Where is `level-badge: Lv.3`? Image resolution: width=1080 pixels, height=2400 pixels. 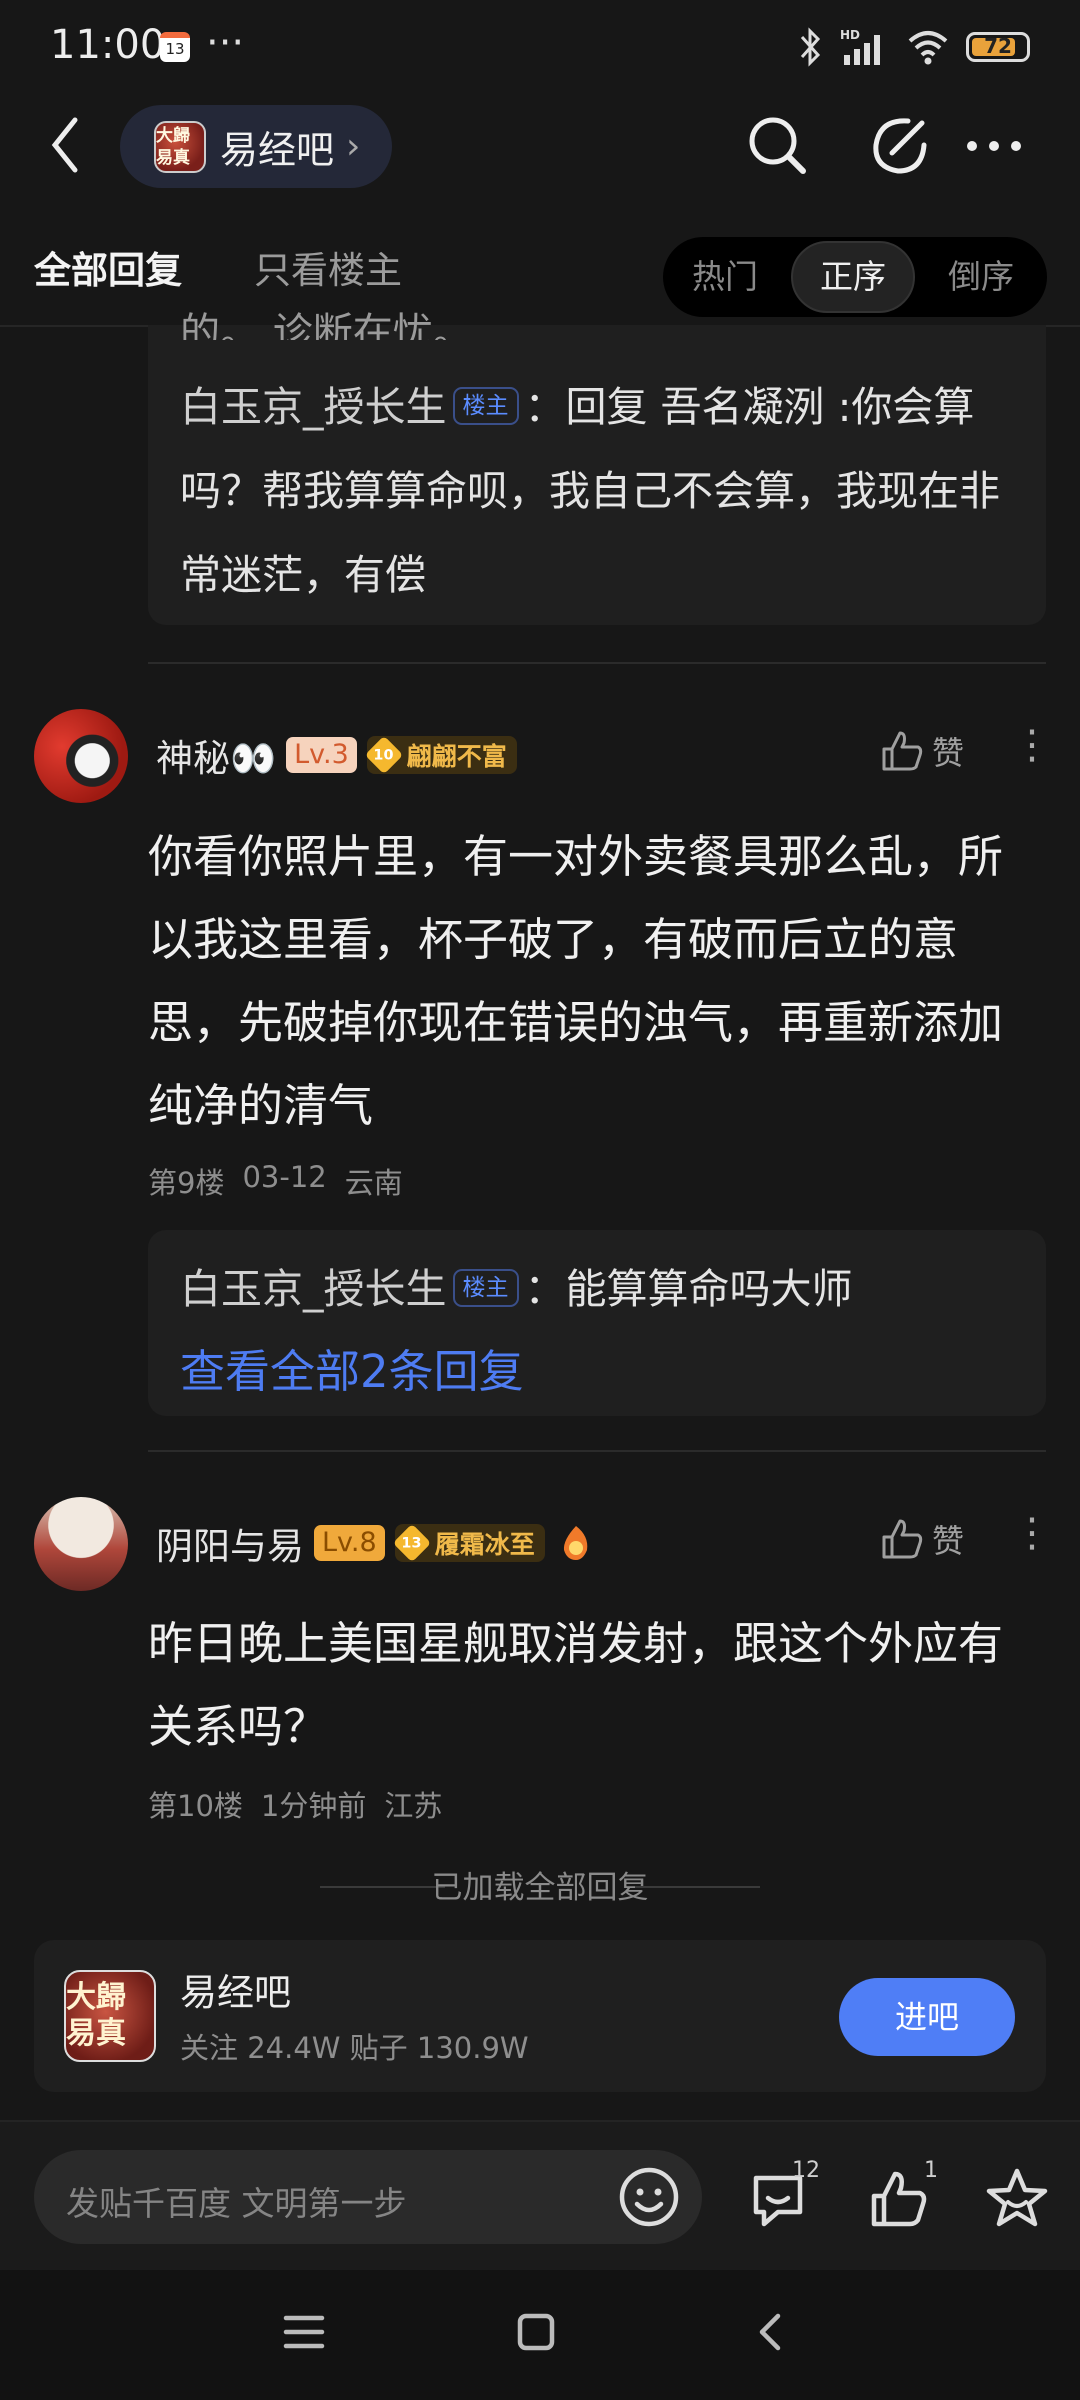 level-badge: Lv.3 is located at coordinates (321, 755).